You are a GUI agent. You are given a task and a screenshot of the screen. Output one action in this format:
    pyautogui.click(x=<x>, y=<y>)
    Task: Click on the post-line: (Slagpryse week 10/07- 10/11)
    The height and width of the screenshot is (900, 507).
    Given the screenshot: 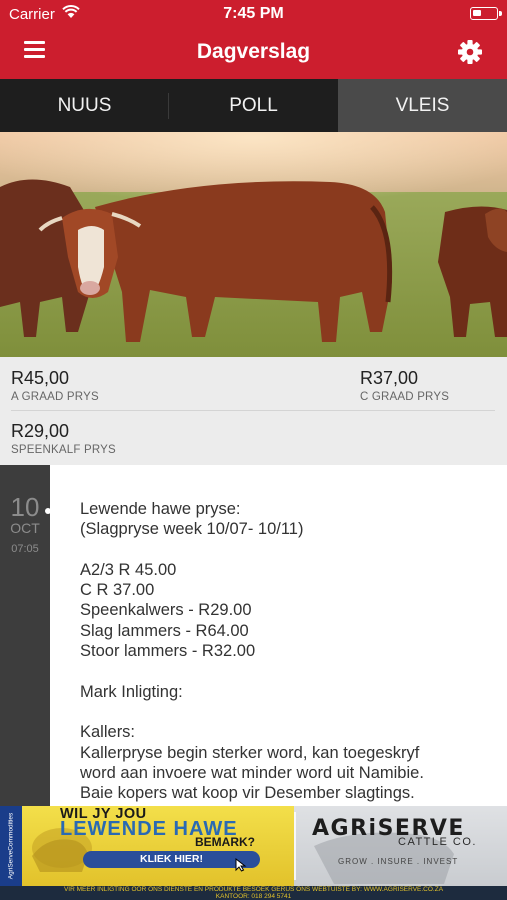 What is the action you would take?
    pyautogui.click(x=192, y=529)
    